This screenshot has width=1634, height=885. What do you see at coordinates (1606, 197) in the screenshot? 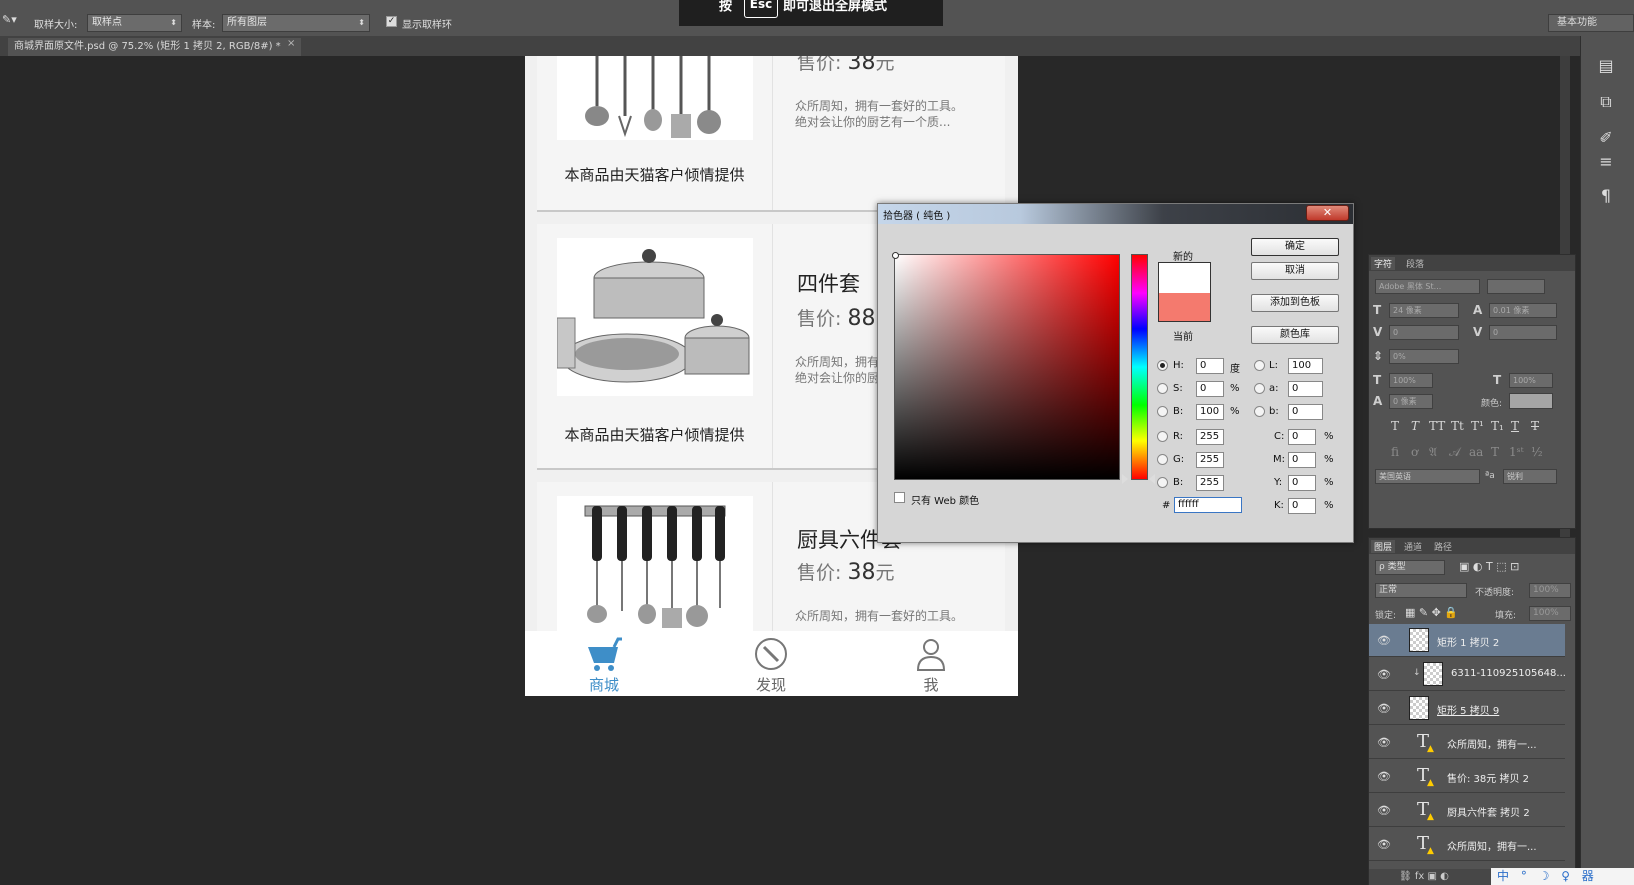
I see `paragraph-styles-icon: ¶` at bounding box center [1606, 197].